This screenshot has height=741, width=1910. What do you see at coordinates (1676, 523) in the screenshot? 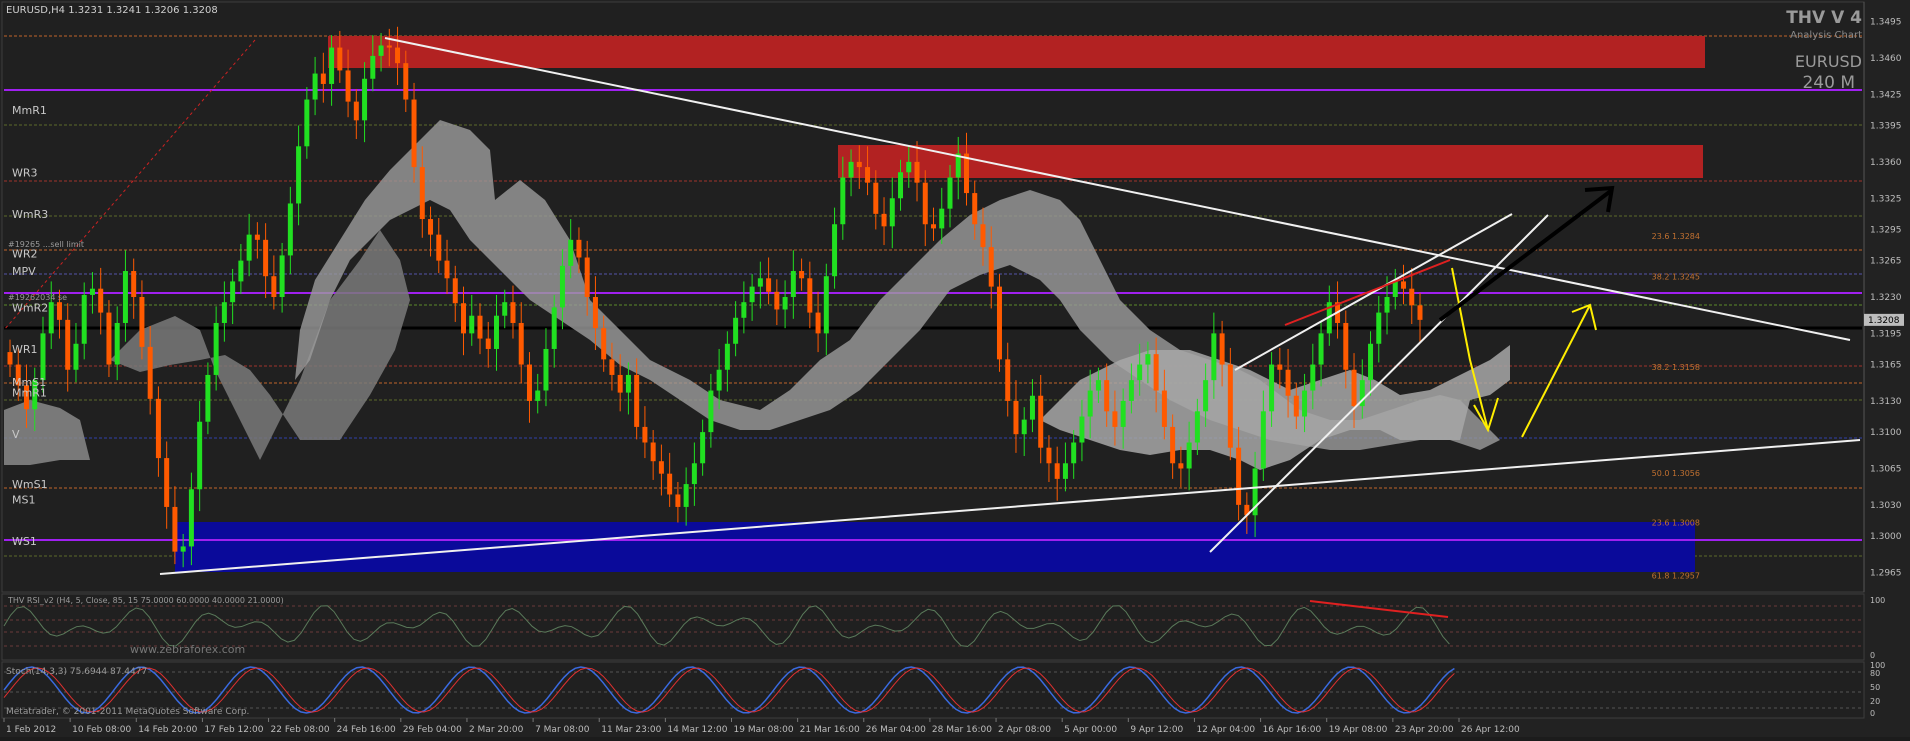
I see `fib-label: 23.6 1.3008` at bounding box center [1676, 523].